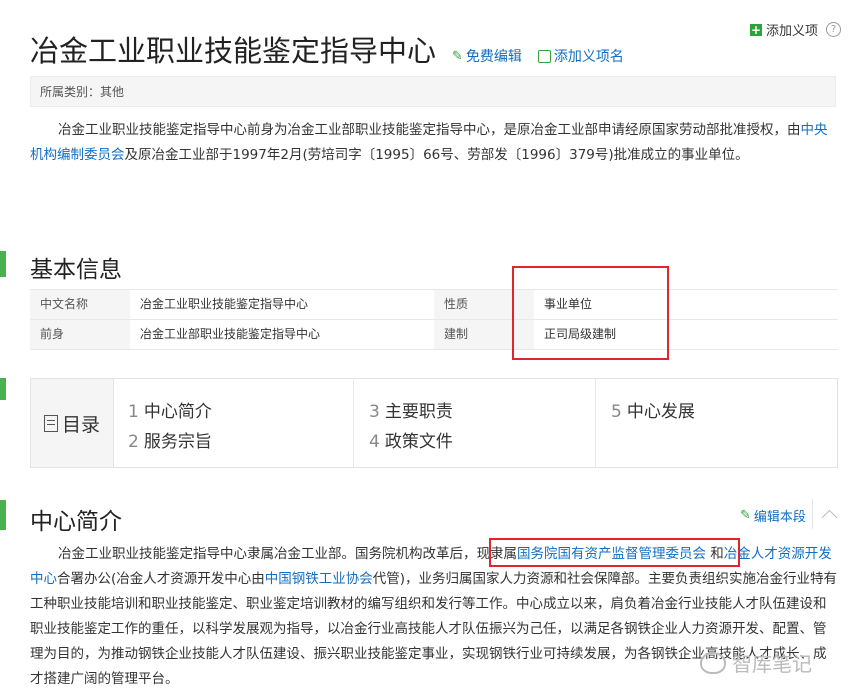 The width and height of the screenshot is (848, 695). Describe the element at coordinates (161, 579) in the screenshot. I see `para-text-d: 合署办公(冶金人才资源开发中心由` at that location.